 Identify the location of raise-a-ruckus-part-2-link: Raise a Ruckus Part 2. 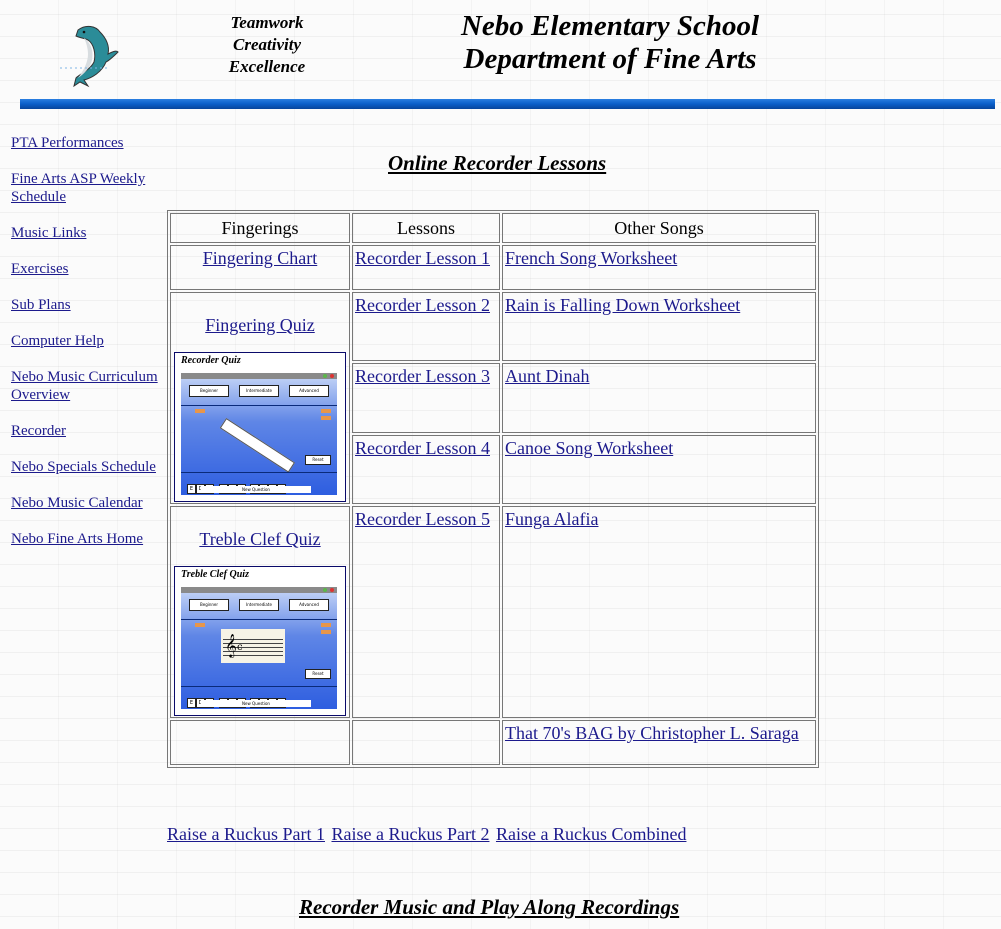
(410, 834).